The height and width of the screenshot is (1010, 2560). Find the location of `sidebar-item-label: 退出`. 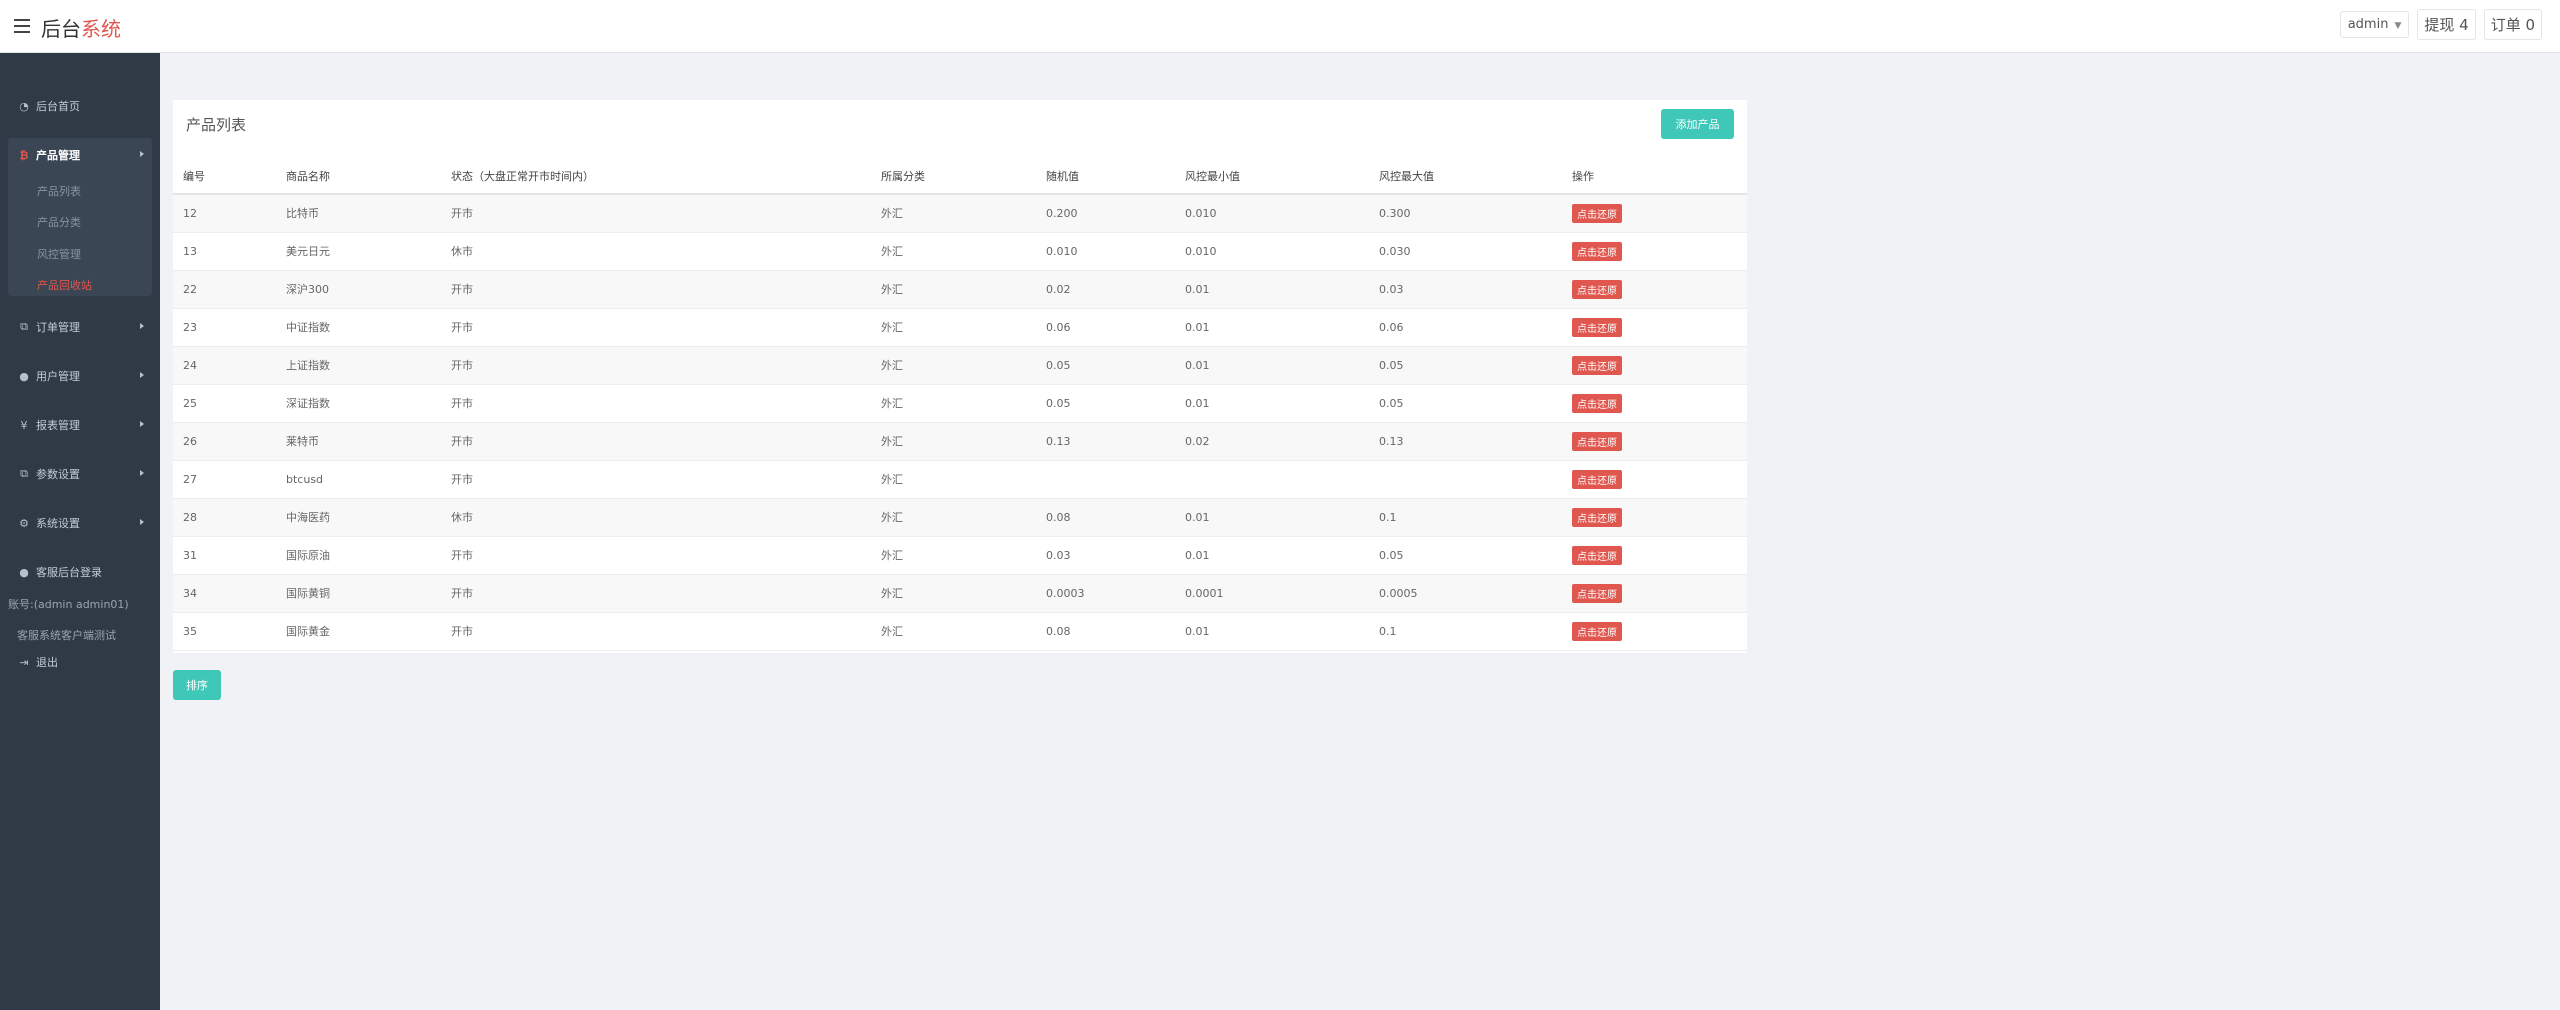

sidebar-item-label: 退出 is located at coordinates (47, 662).